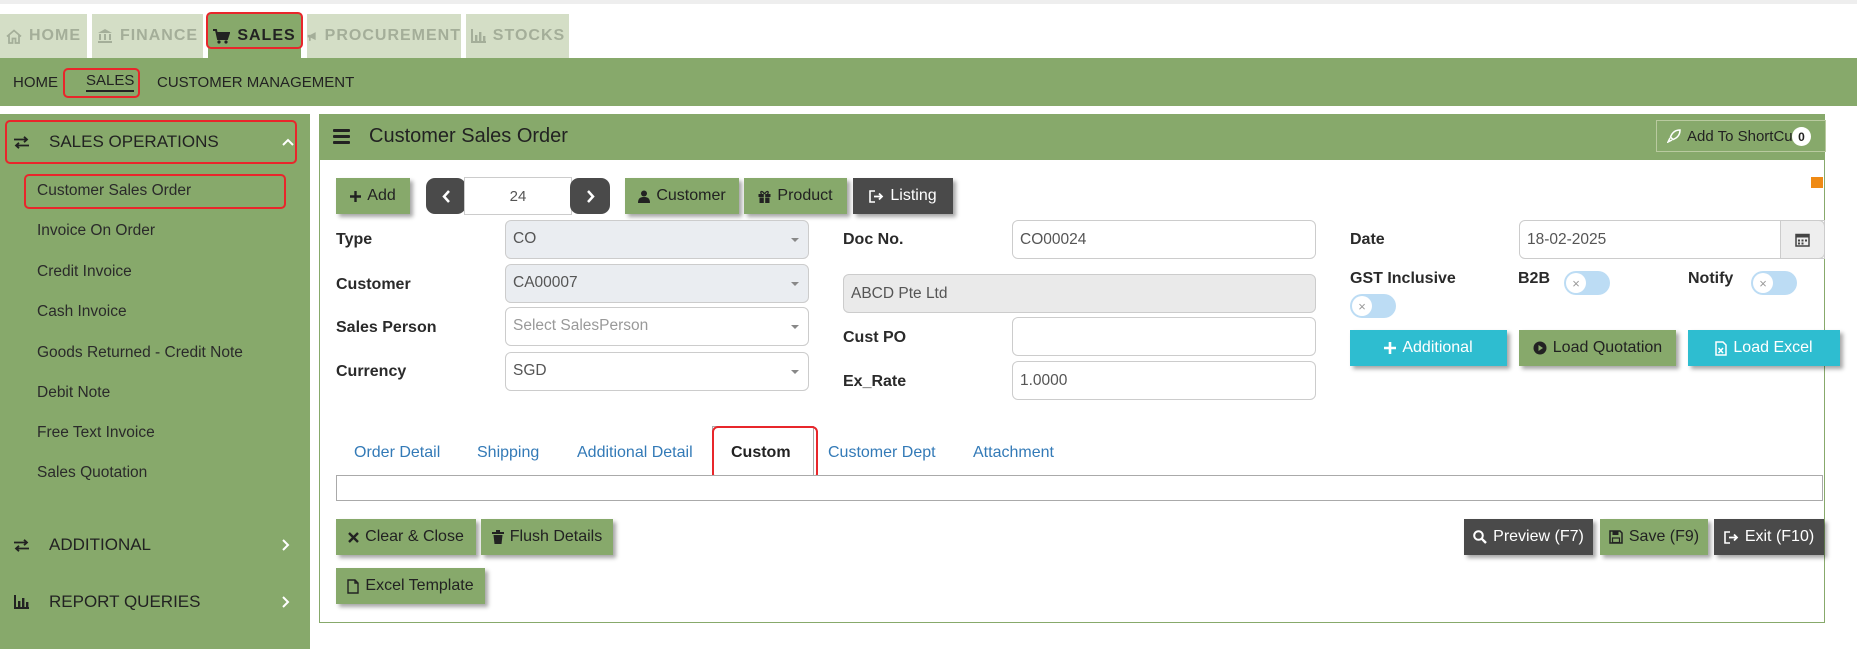 This screenshot has width=1857, height=649. I want to click on shortcut-count-badge: 0, so click(1801, 136).